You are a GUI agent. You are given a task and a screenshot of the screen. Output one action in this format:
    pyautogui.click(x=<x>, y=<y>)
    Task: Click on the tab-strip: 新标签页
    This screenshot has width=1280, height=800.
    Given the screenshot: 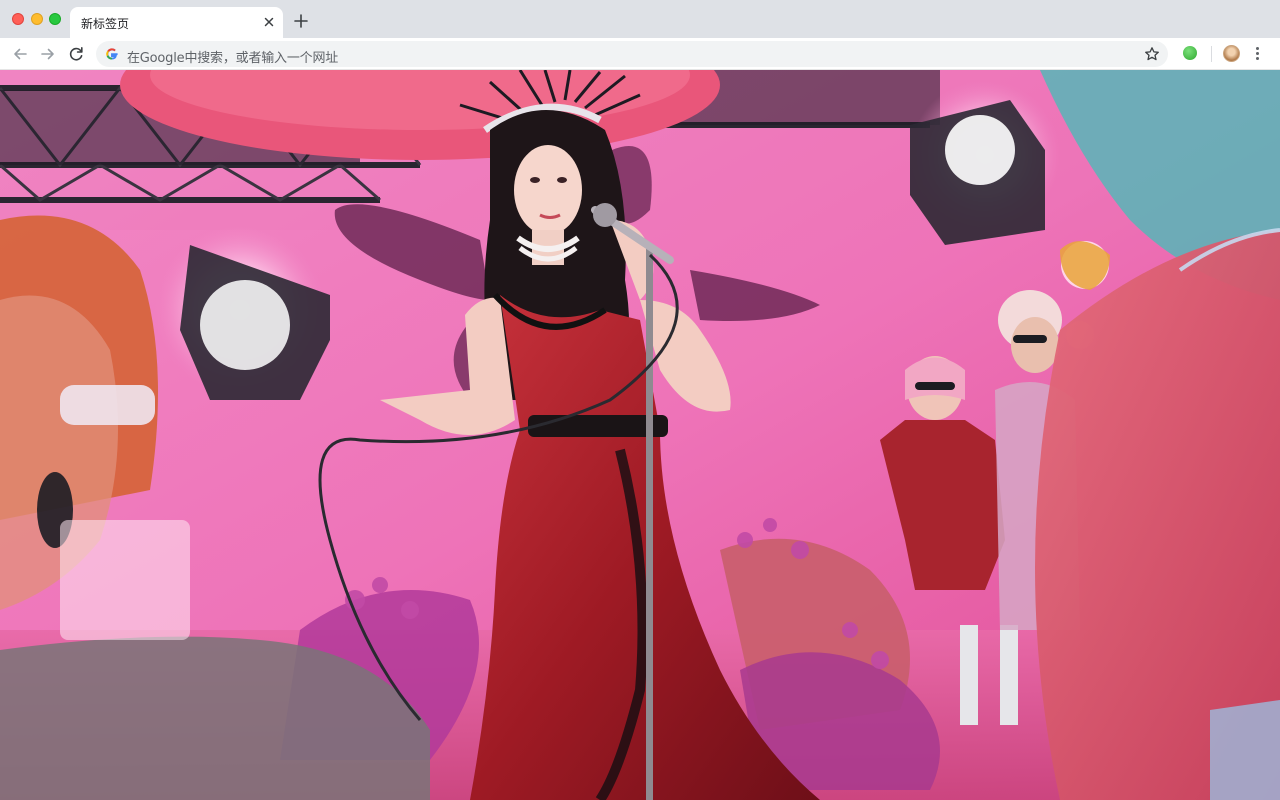 What is the action you would take?
    pyautogui.click(x=640, y=19)
    